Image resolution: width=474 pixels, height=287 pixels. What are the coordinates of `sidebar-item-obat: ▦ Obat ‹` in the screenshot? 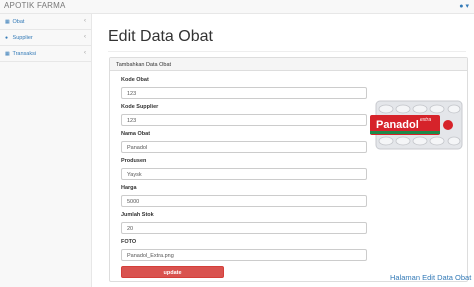 It's located at (45, 22).